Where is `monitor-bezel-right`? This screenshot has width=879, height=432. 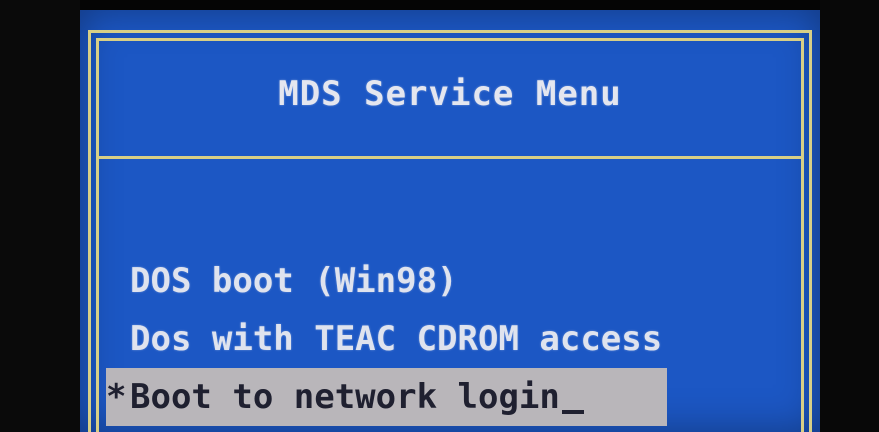 monitor-bezel-right is located at coordinates (849, 216).